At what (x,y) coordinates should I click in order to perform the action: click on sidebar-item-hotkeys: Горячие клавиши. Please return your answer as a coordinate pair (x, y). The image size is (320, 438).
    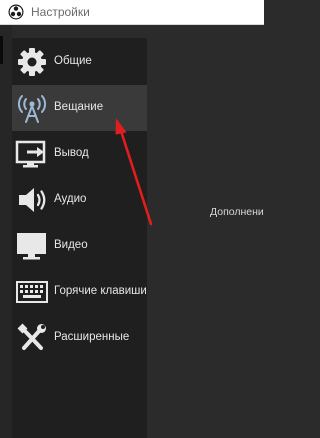
    Looking at the image, I should click on (79, 292).